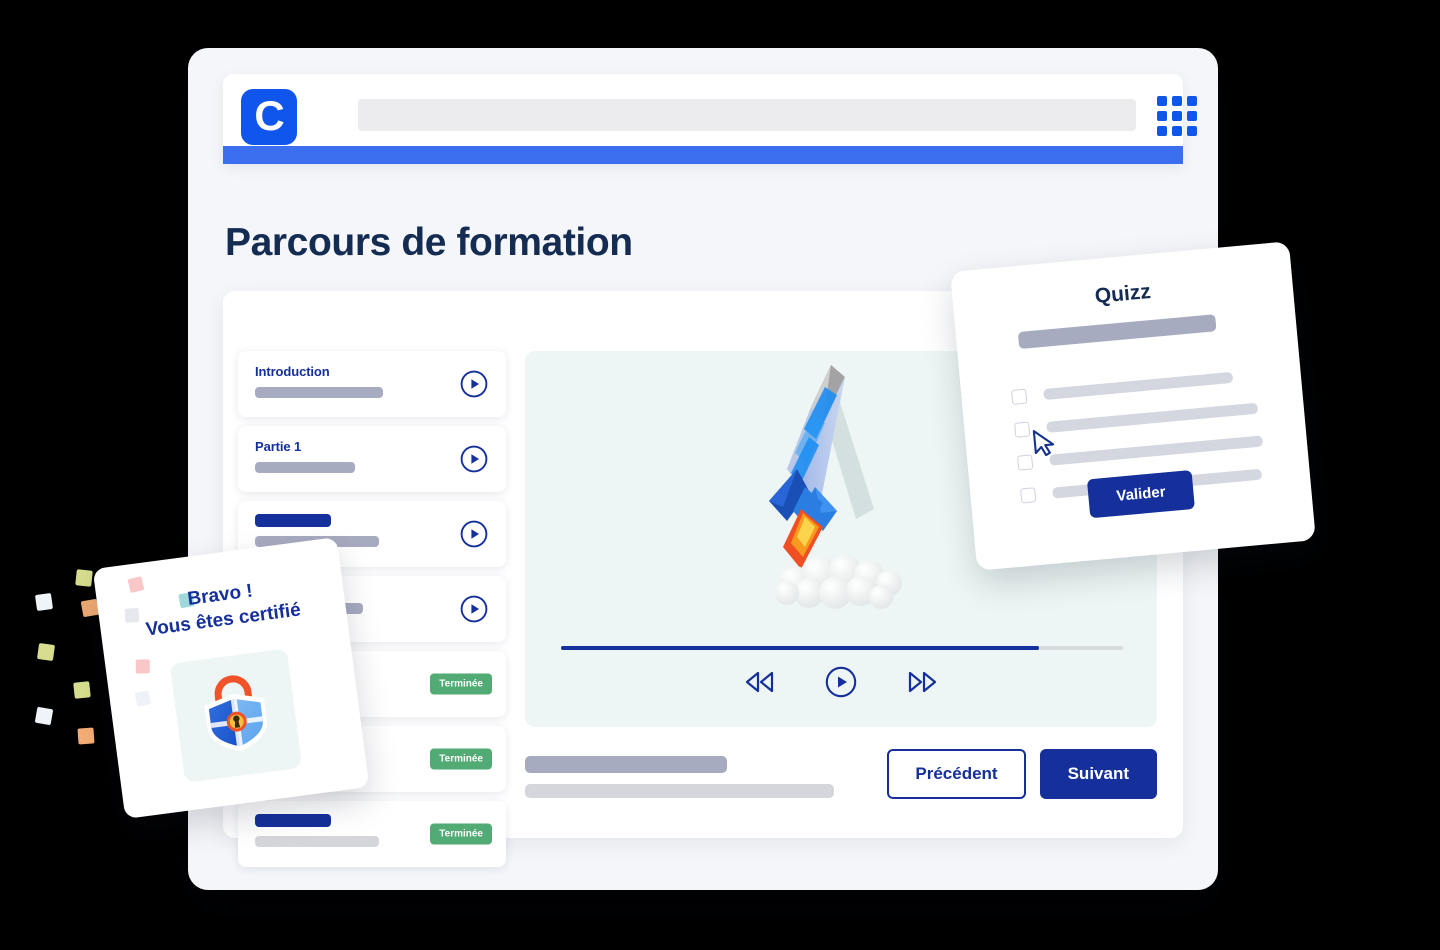 The image size is (1440, 950). I want to click on validate-button: Valider, so click(1141, 494).